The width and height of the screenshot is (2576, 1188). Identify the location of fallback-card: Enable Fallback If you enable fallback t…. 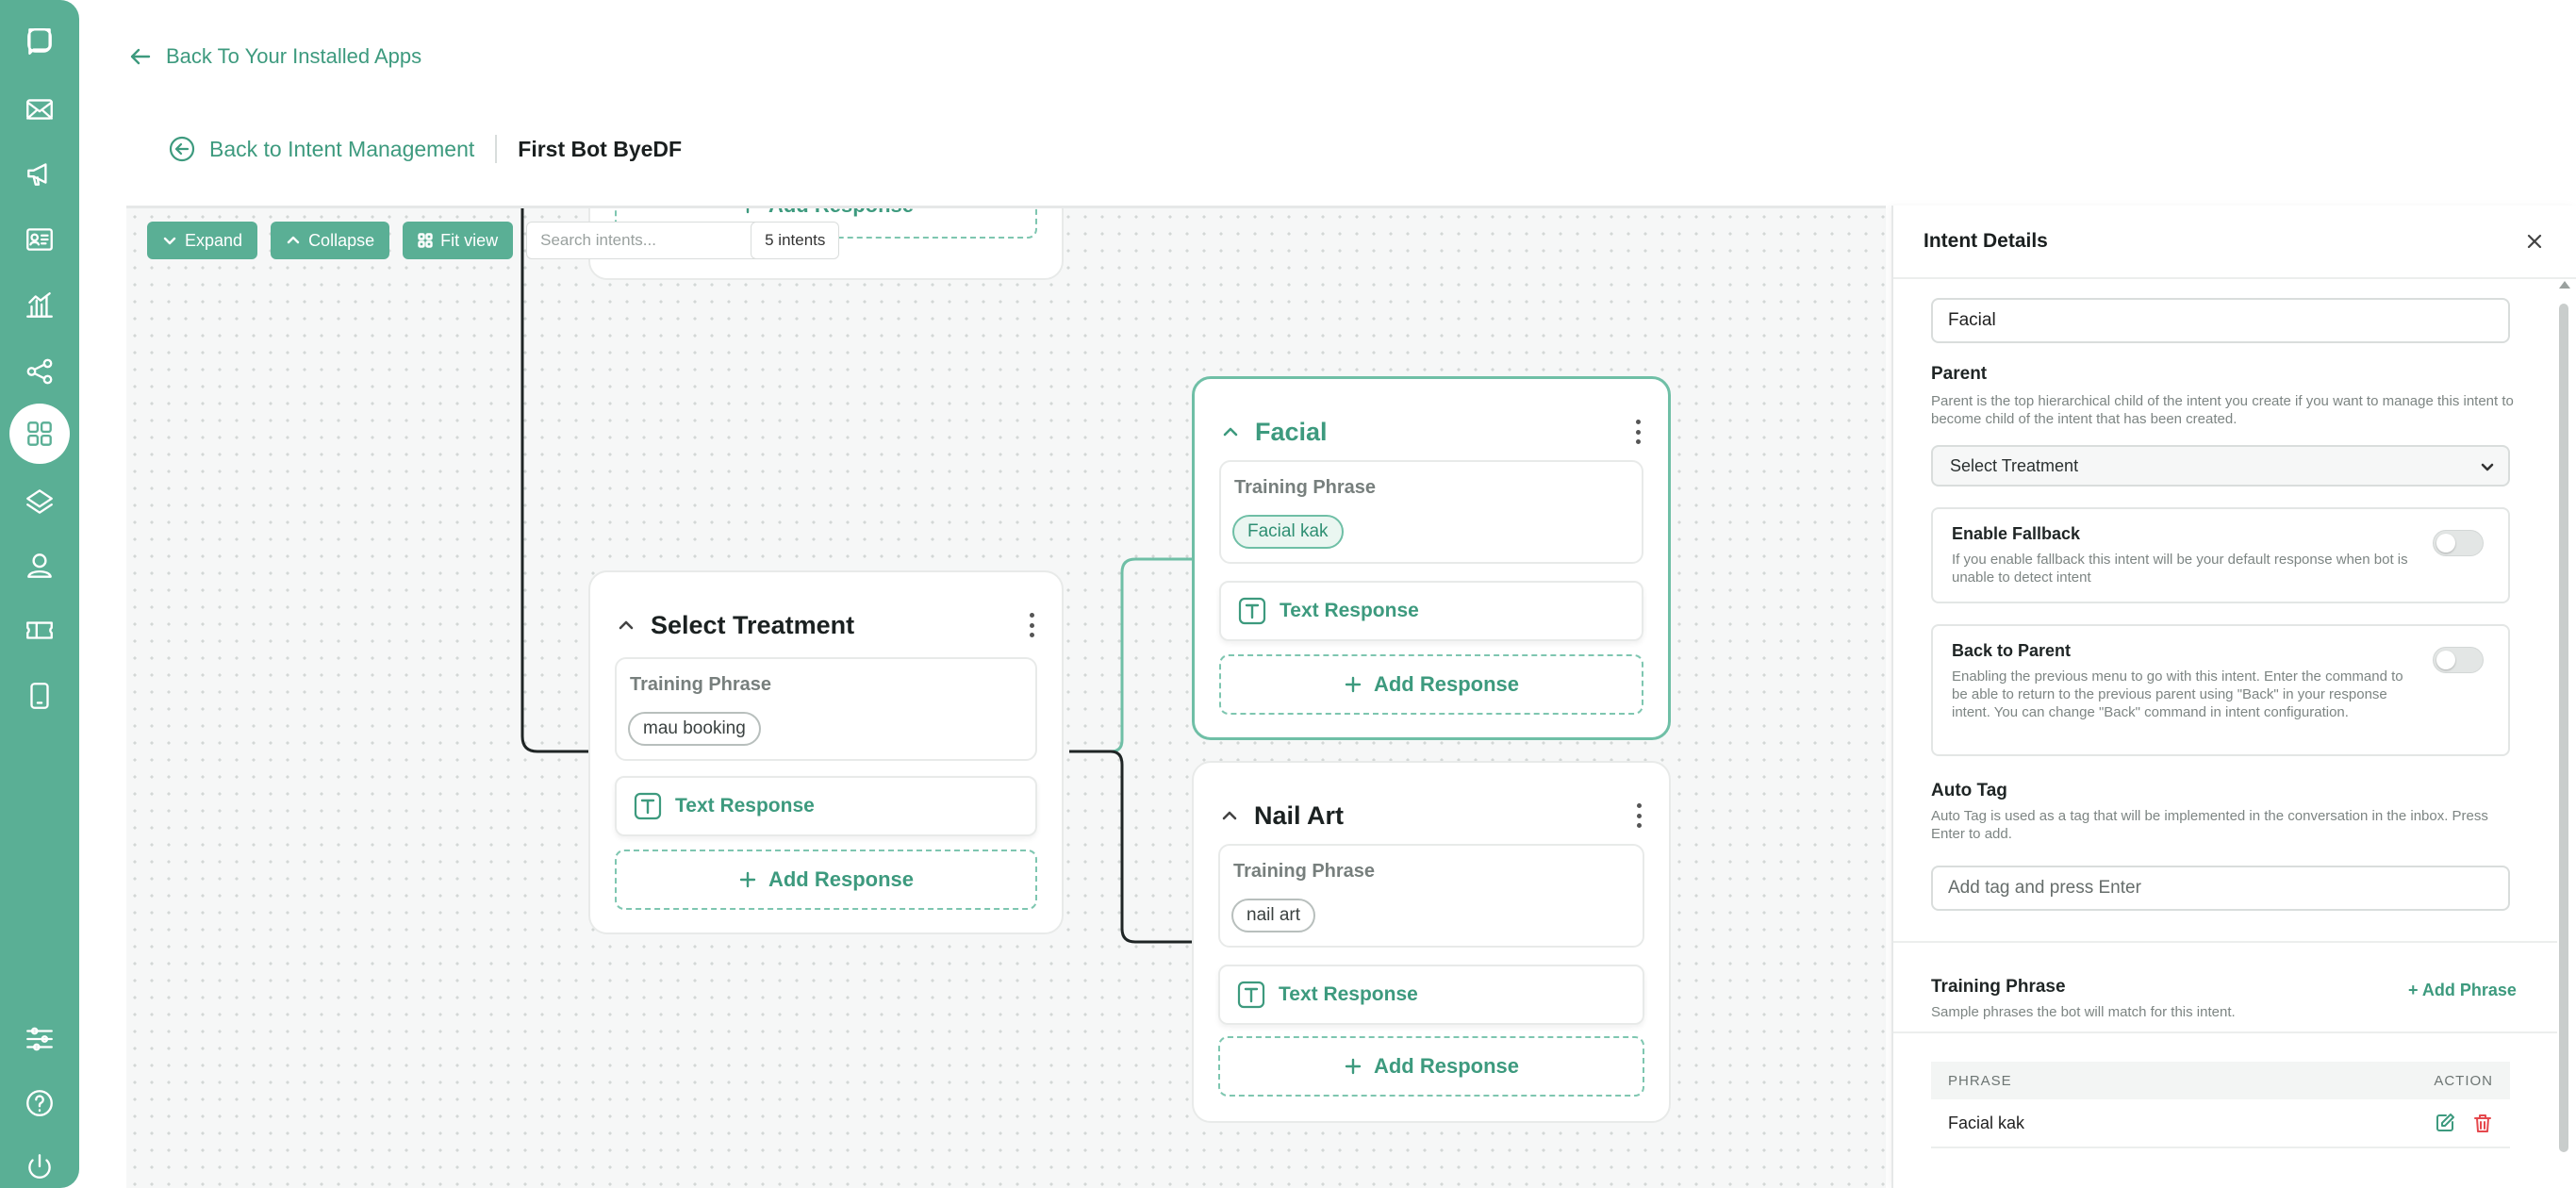
(2220, 555).